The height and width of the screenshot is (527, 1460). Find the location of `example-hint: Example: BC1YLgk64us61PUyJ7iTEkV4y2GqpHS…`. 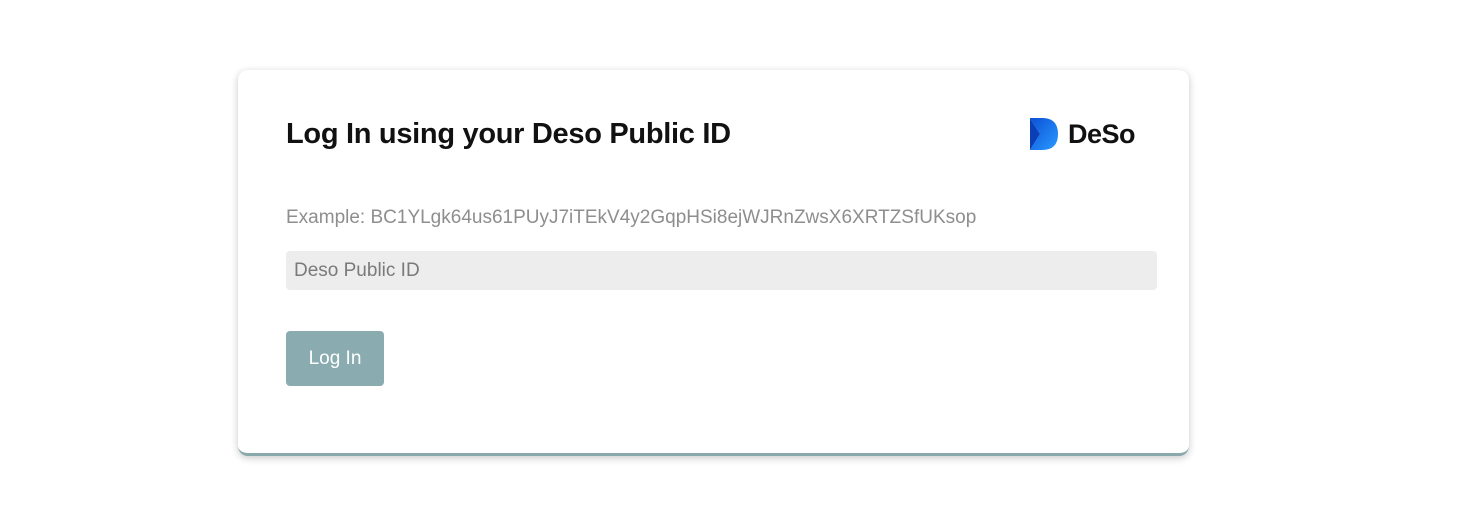

example-hint: Example: BC1YLgk64us61PUyJ7iTEkV4y2GqpHS… is located at coordinates (631, 217).